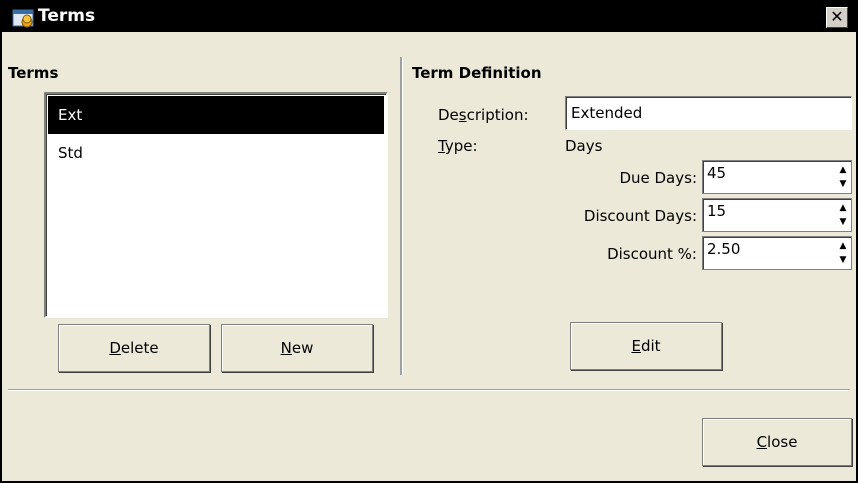  What do you see at coordinates (708, 113) in the screenshot?
I see `description-field: Extended` at bounding box center [708, 113].